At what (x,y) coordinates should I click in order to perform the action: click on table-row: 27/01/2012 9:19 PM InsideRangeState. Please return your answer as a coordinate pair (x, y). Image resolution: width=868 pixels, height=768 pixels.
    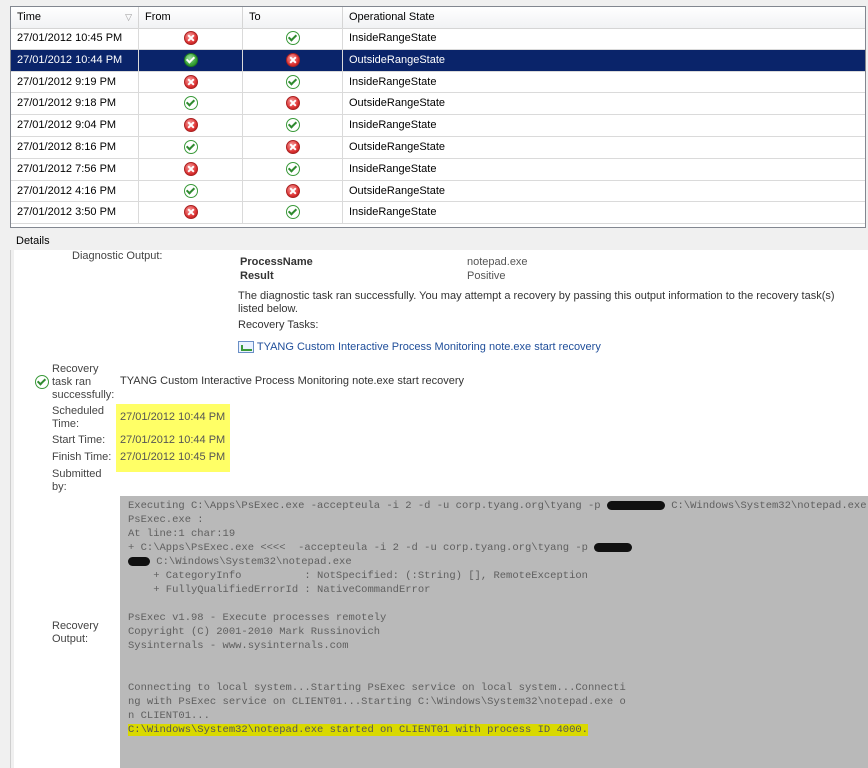
    Looking at the image, I should click on (438, 82).